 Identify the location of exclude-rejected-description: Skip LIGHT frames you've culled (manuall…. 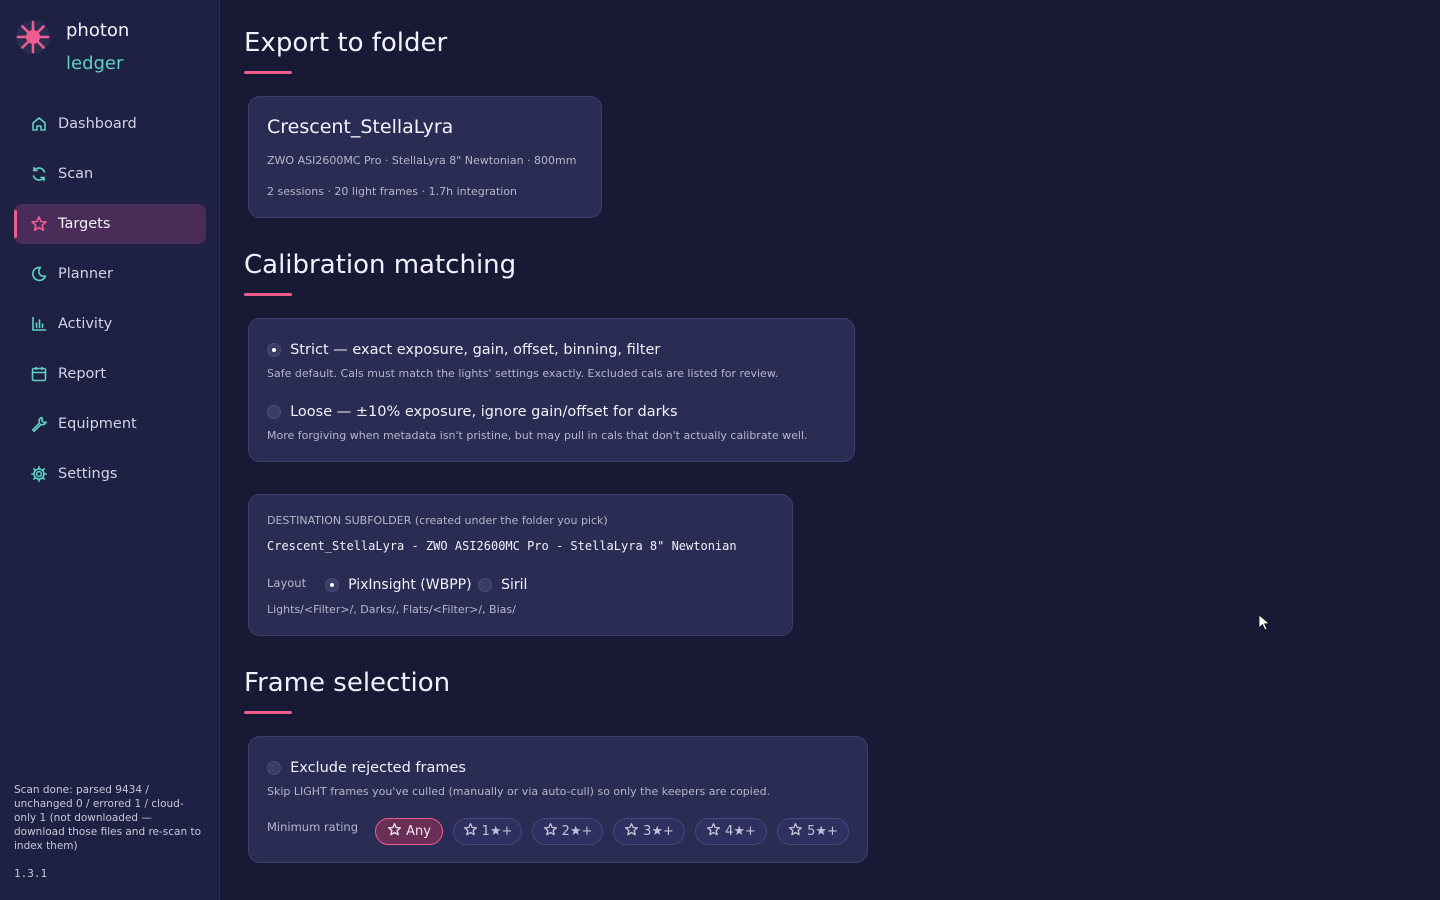
(519, 791).